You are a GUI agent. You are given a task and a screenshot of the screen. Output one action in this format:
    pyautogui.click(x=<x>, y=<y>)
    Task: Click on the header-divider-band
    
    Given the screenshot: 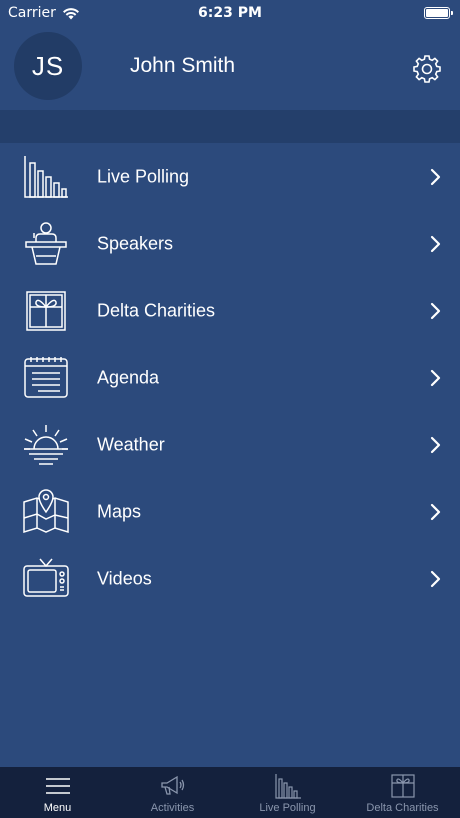 What is the action you would take?
    pyautogui.click(x=230, y=126)
    